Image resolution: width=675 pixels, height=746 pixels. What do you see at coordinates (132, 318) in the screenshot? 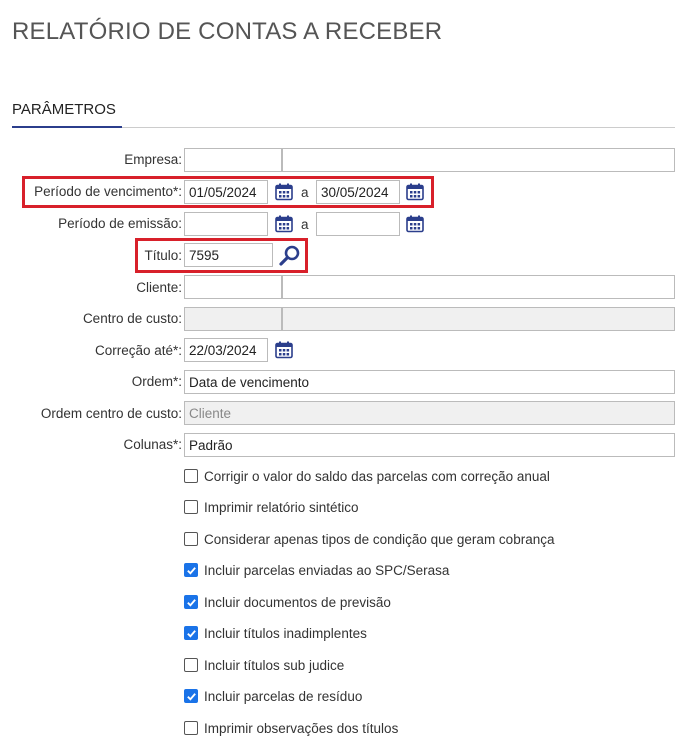
I see `centro-custo-label: Centro de custo:` at bounding box center [132, 318].